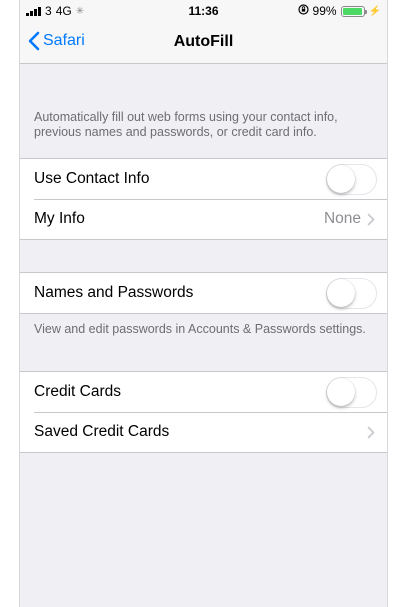 This screenshot has width=400, height=607. I want to click on credit-cards-group: Credit Cards Saved Credit Cards, so click(203, 412).